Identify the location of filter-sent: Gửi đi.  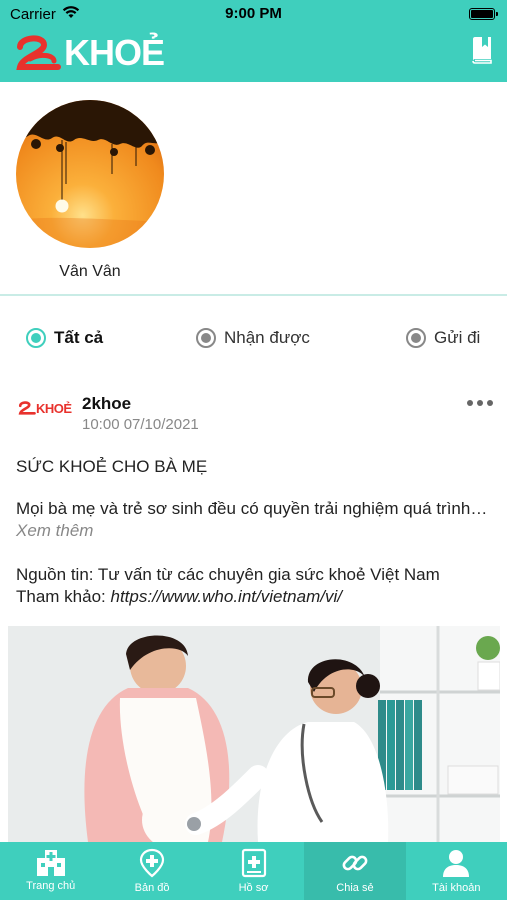
(443, 338).